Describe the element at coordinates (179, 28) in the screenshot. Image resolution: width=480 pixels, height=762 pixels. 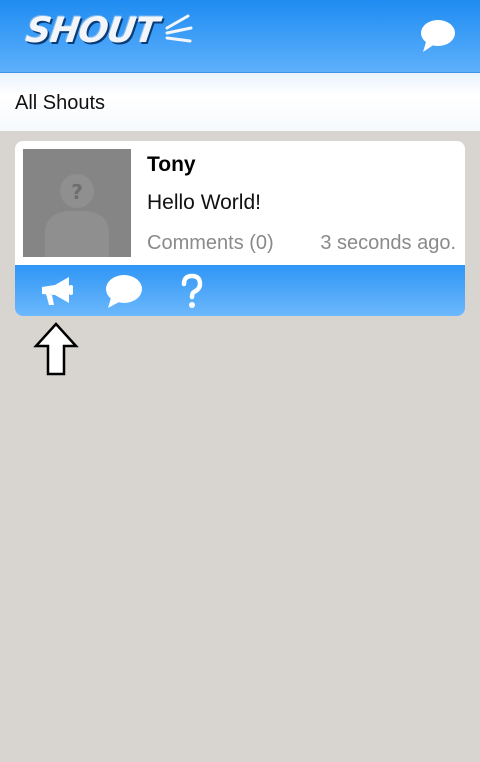
I see `shout-lines-icon` at that location.